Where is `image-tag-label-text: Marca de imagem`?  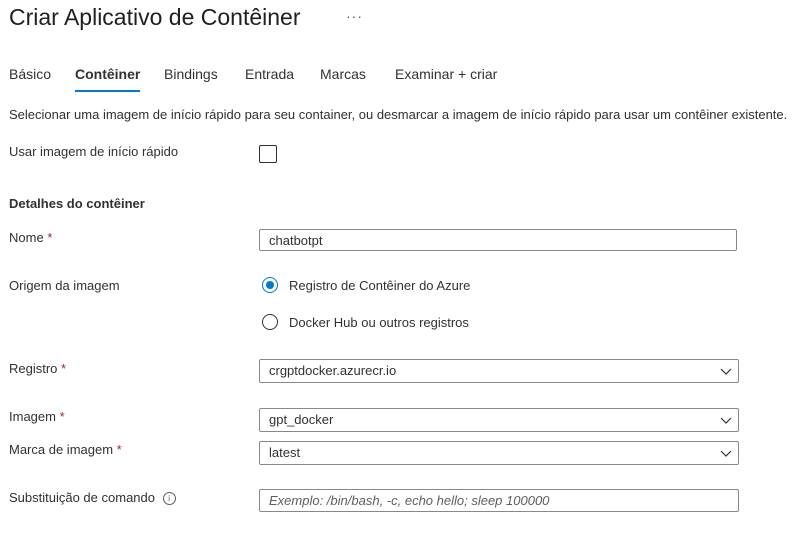
image-tag-label-text: Marca de imagem is located at coordinates (61, 449).